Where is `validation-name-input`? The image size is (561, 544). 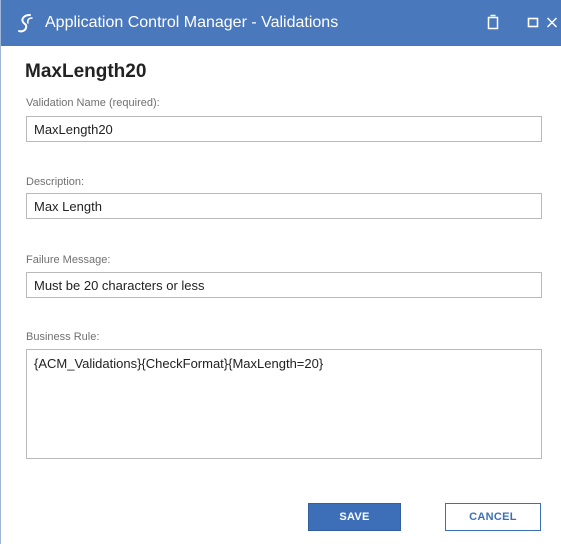
validation-name-input is located at coordinates (284, 129).